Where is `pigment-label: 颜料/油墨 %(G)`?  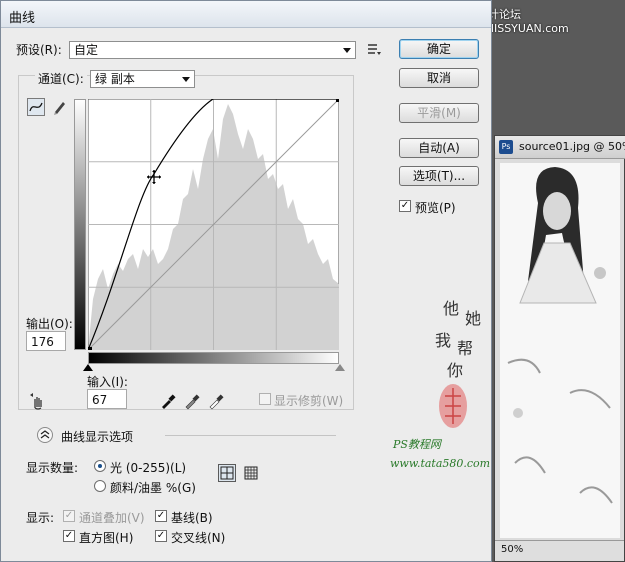 pigment-label: 颜料/油墨 %(G) is located at coordinates (153, 487).